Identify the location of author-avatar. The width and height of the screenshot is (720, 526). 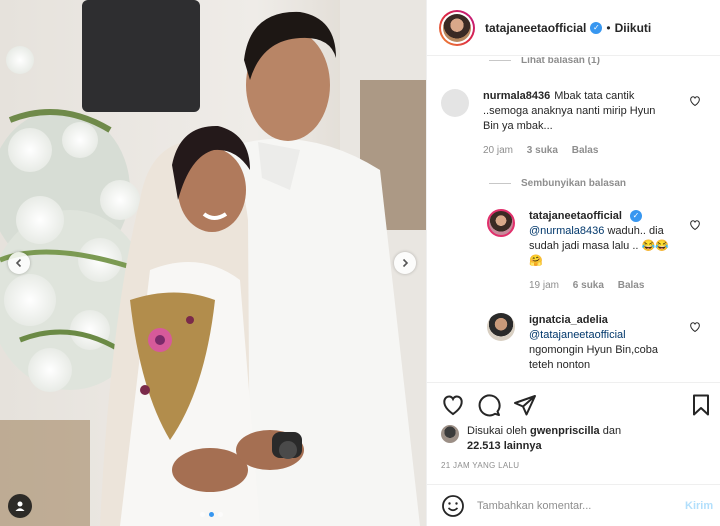
(457, 27).